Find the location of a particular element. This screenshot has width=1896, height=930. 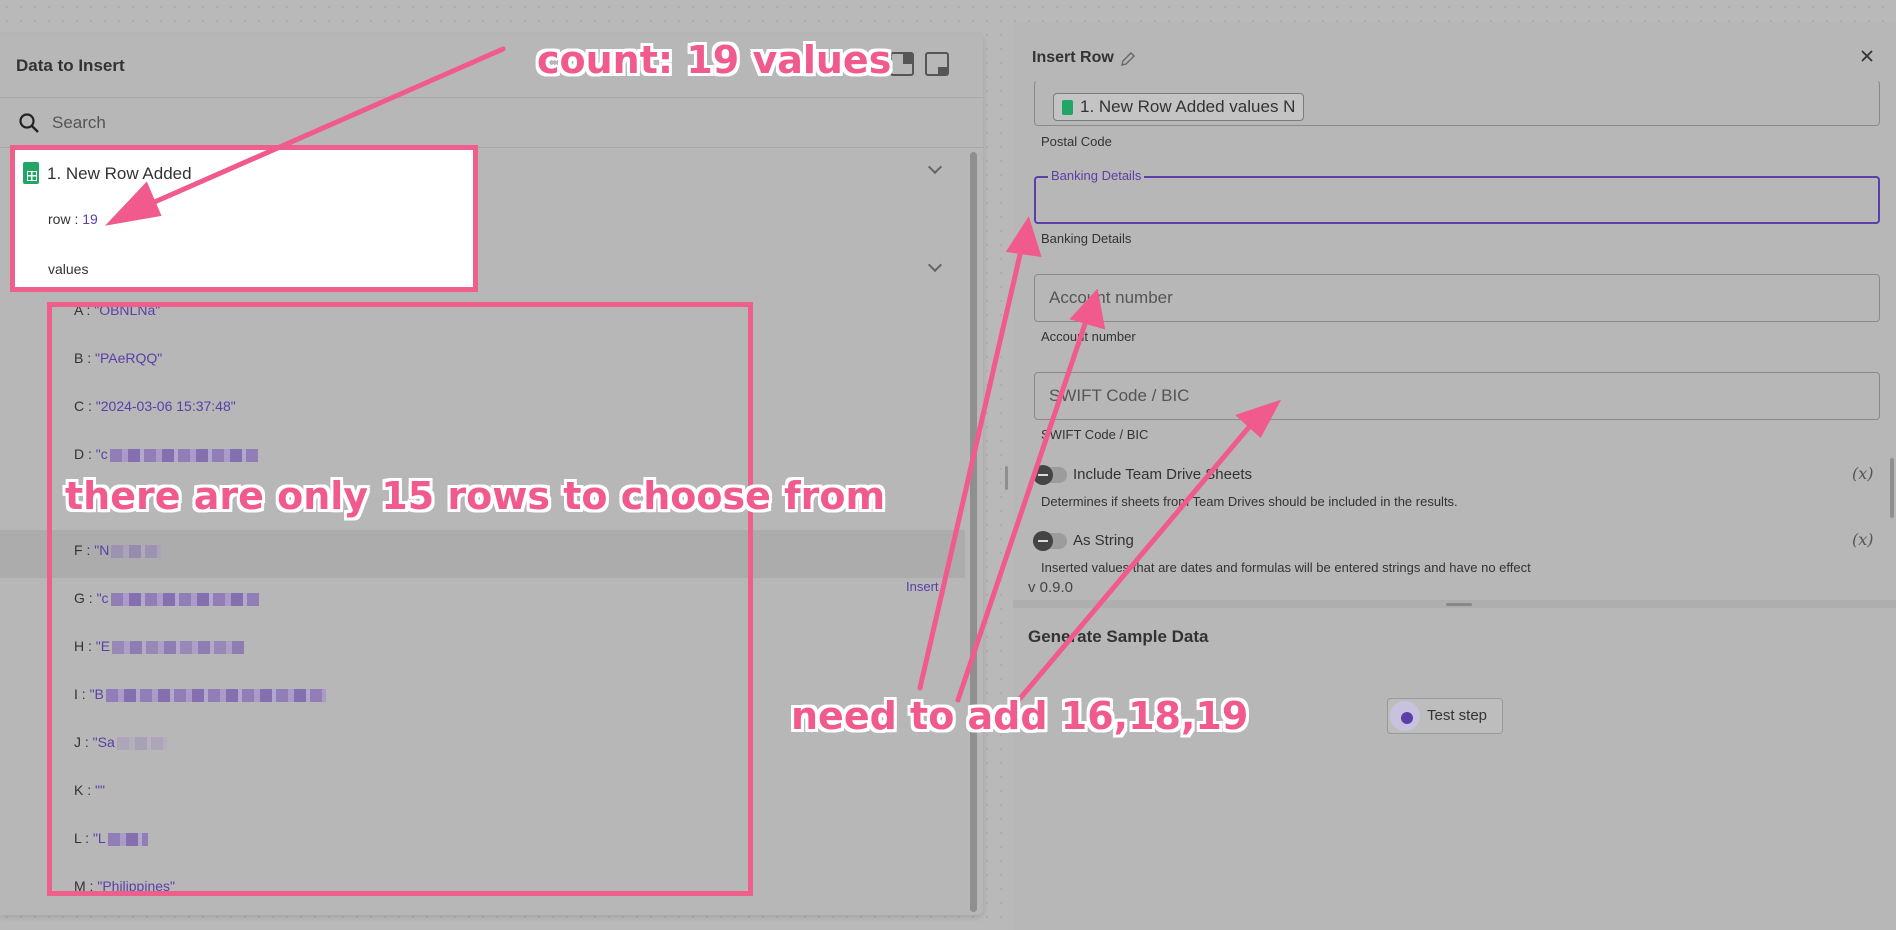

version-label: v 0.9.0 is located at coordinates (1051, 587).